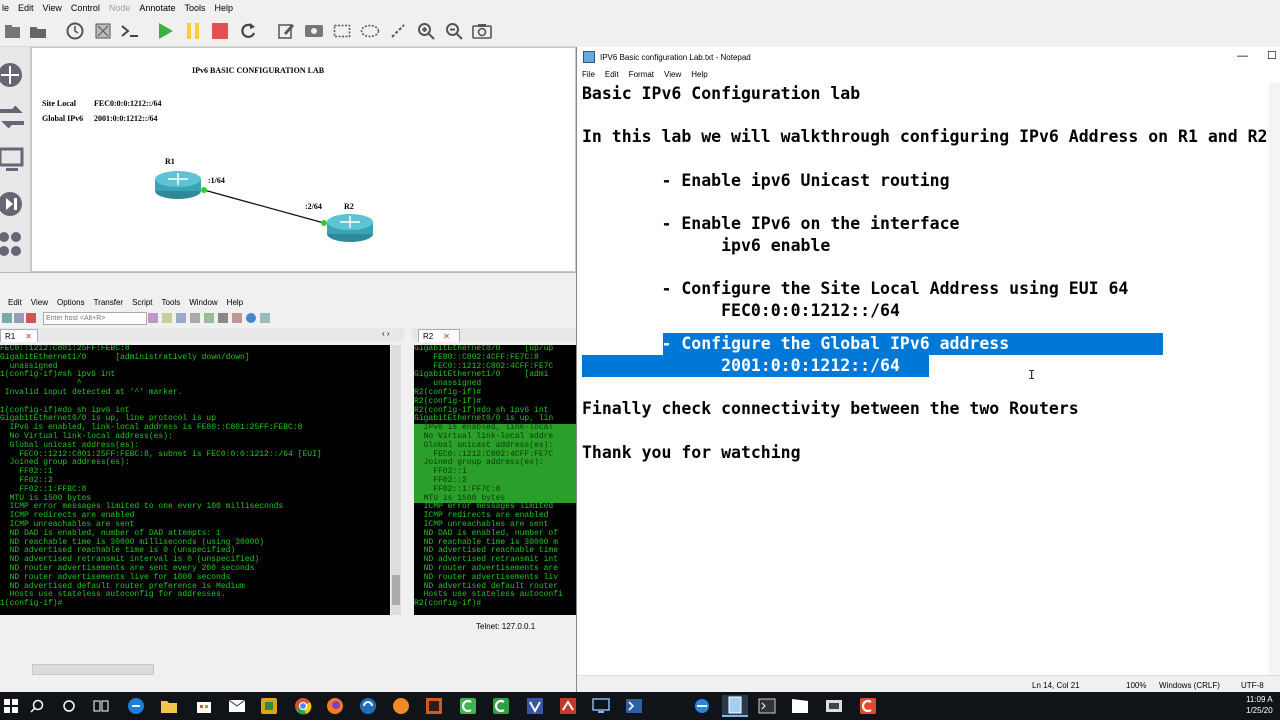  Describe the element at coordinates (269, 706) in the screenshot. I see `gns3-app-icon` at that location.